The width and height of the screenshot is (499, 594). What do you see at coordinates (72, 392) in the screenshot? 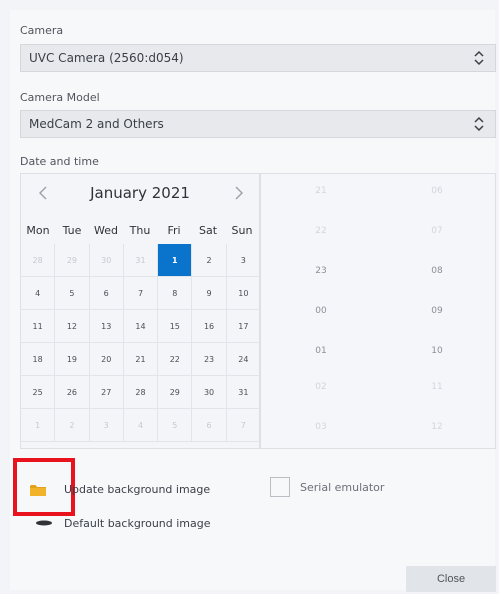
I see `calendar-day: 26` at bounding box center [72, 392].